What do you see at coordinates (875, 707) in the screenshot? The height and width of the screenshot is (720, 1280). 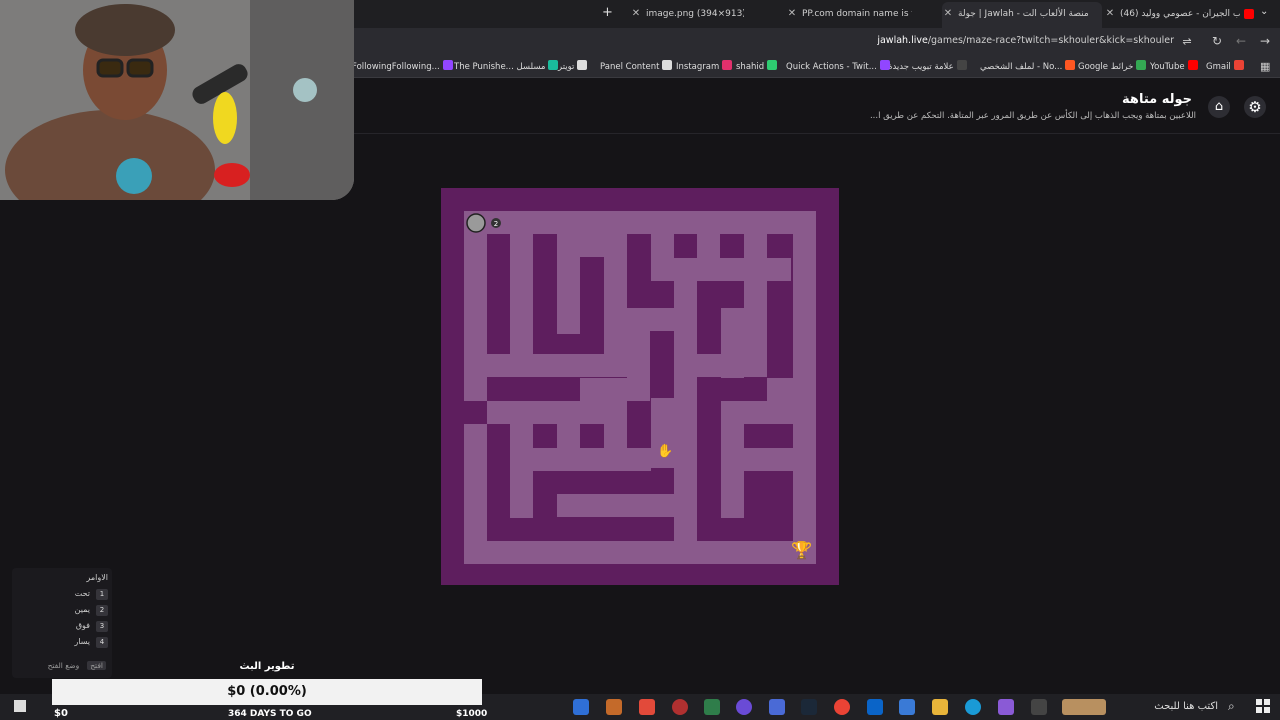 I see `outlook-icon` at bounding box center [875, 707].